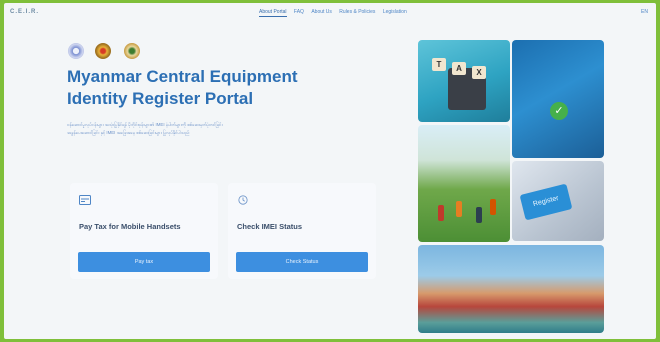  What do you see at coordinates (546, 202) in the screenshot?
I see `register-key: Register` at bounding box center [546, 202].